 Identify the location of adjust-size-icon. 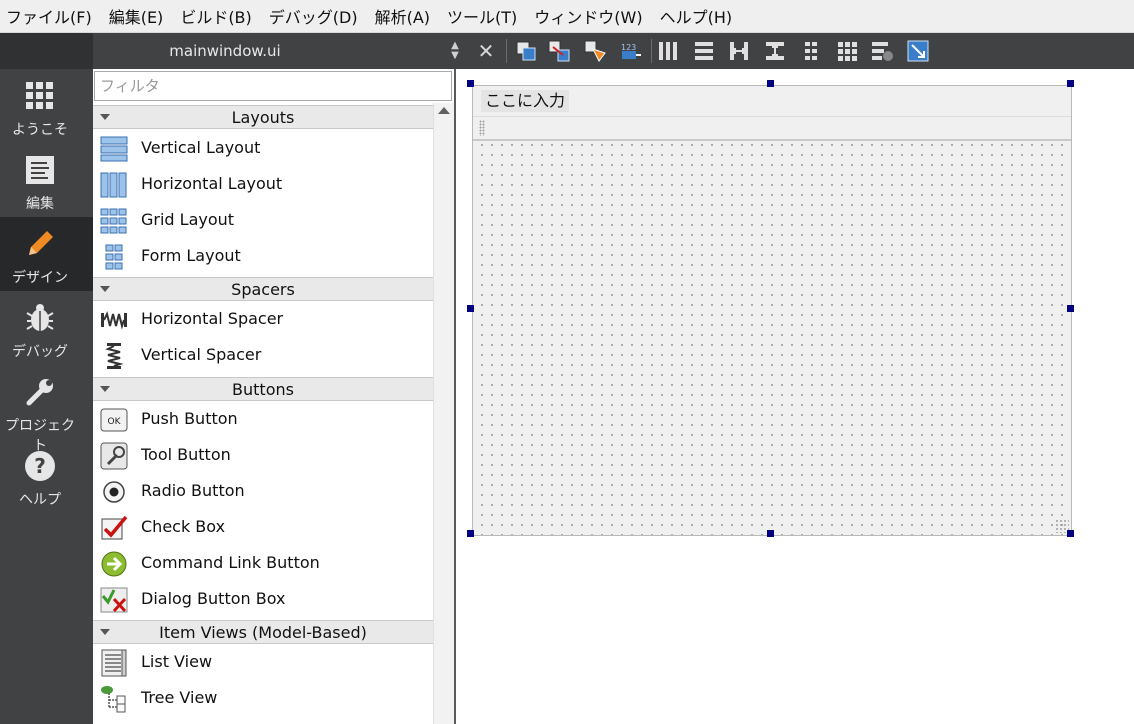
(918, 51).